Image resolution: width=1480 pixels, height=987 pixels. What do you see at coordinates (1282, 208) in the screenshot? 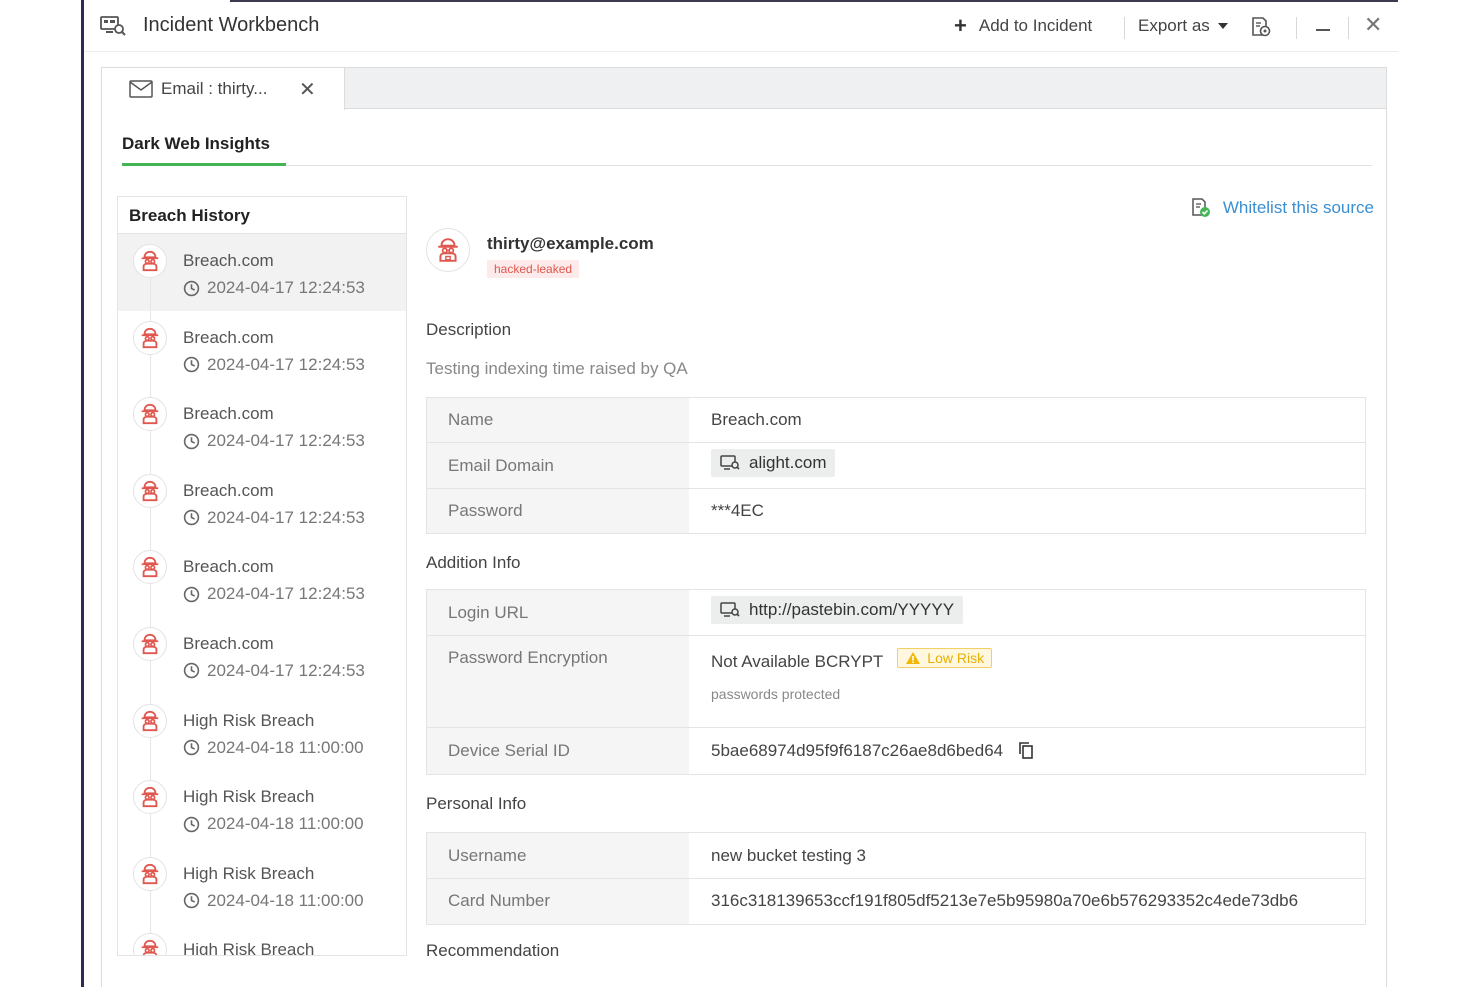
I see `whitelist-source-link: Whitelist this source` at bounding box center [1282, 208].